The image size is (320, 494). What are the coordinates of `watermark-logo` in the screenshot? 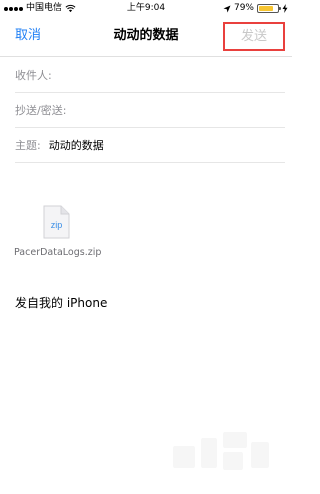 It's located at (223, 454).